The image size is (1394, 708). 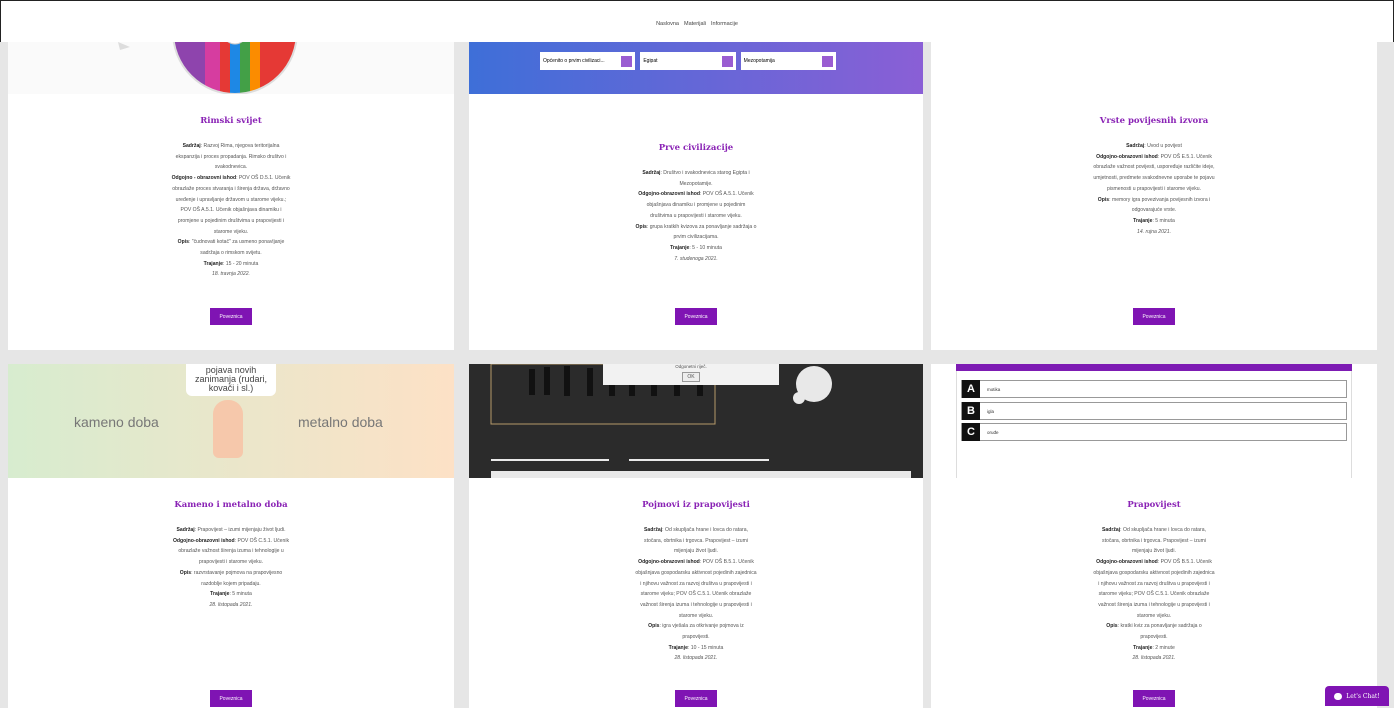 What do you see at coordinates (1154, 421) in the screenshot?
I see `card-thumbnail-quiz: A motika B igla C oruđe` at bounding box center [1154, 421].